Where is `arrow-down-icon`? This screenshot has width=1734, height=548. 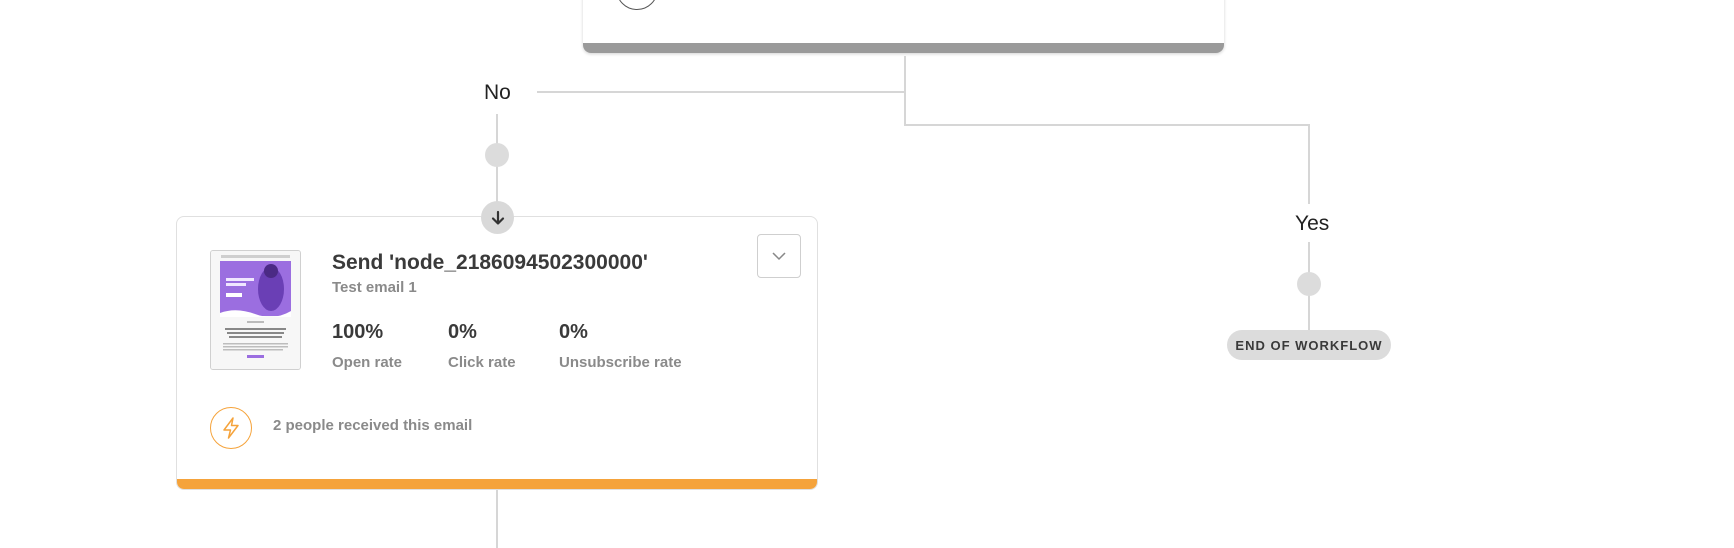 arrow-down-icon is located at coordinates (497, 217).